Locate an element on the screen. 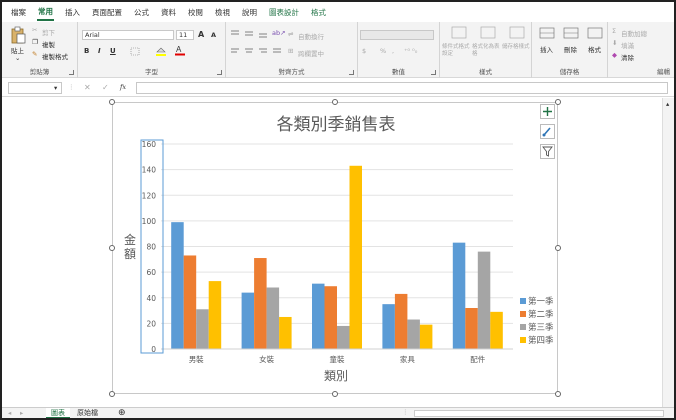 This screenshot has width=676, height=420. decimal-icons: ⁺⁰ ⁰₀ is located at coordinates (410, 51).